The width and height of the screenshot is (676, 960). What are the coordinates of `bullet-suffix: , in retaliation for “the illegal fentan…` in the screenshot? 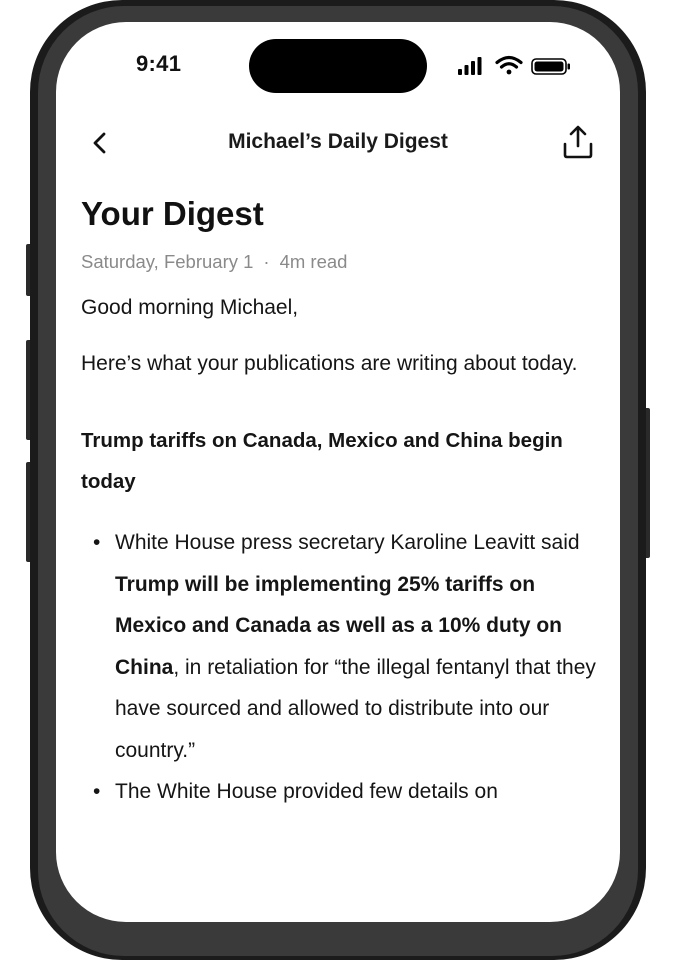 It's located at (355, 708).